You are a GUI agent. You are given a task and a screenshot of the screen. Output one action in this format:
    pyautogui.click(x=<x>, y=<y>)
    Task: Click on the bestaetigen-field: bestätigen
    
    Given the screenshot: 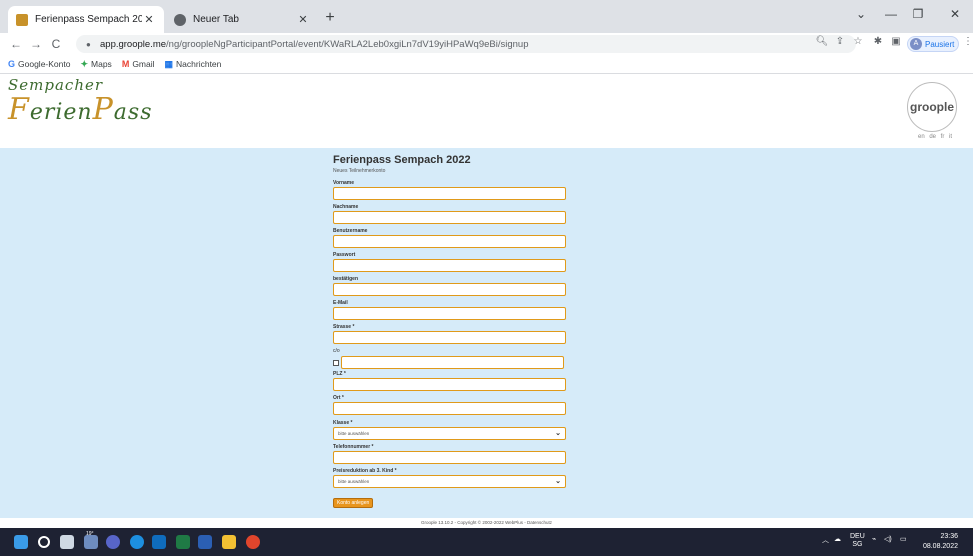 What is the action you would take?
    pyautogui.click(x=449, y=285)
    